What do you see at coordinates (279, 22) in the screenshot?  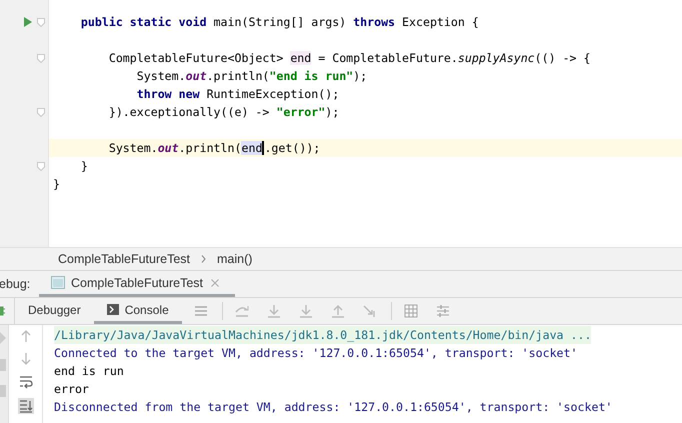 I see `code-line: public static void main(String[] args) throws Exception {` at bounding box center [279, 22].